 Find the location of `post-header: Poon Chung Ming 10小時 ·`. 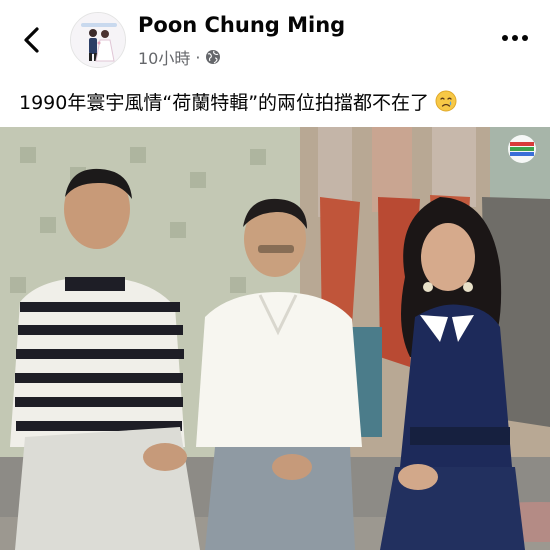

post-header: Poon Chung Ming 10小時 · is located at coordinates (275, 40).